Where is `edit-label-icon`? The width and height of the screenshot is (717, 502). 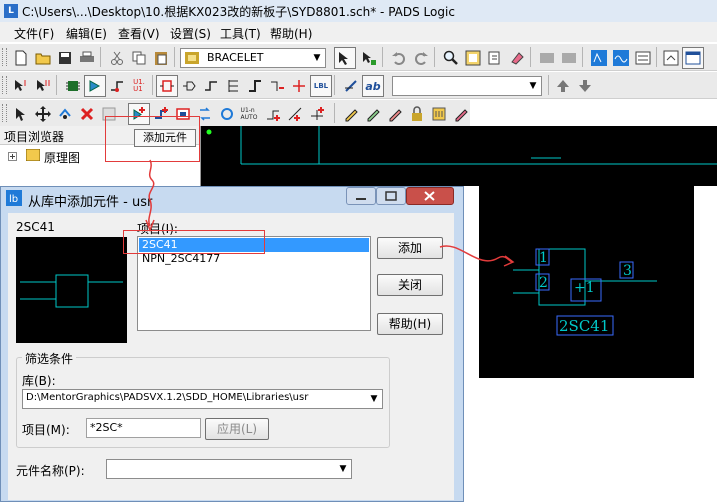
edit-label-icon is located at coordinates (395, 114).